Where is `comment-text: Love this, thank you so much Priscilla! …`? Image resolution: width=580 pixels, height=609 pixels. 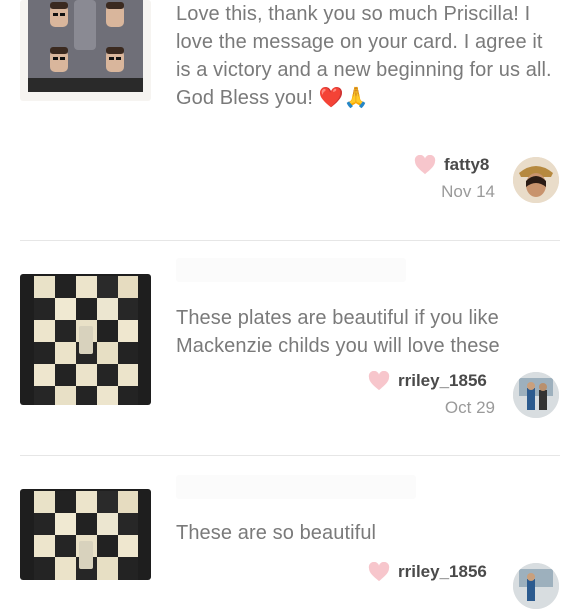 comment-text: Love this, thank you so much Priscilla! … is located at coordinates (366, 56).